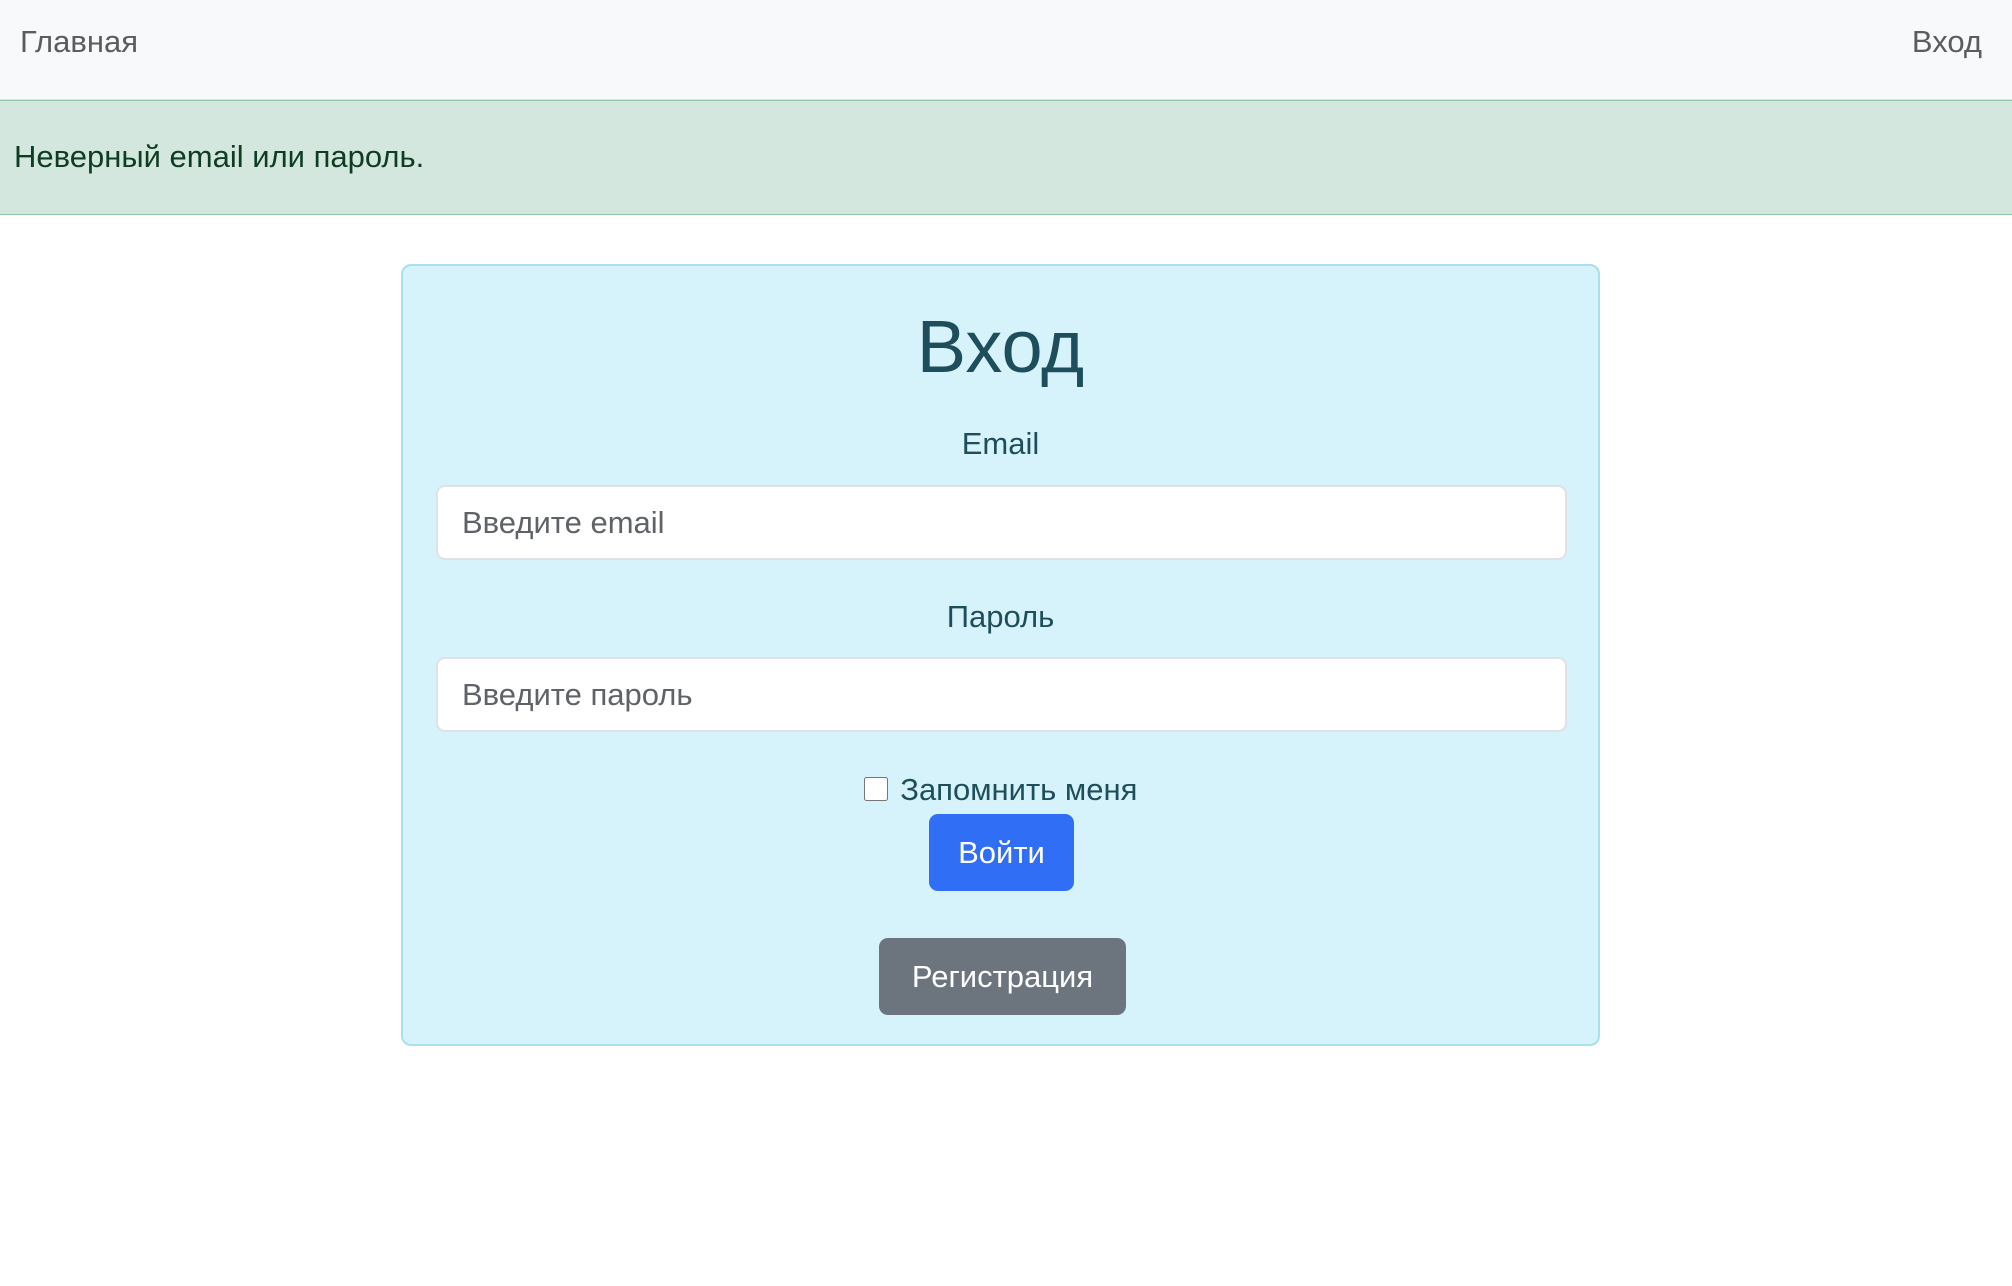 This screenshot has width=2012, height=1286. What do you see at coordinates (1000, 616) in the screenshot?
I see `password-label: Пароль` at bounding box center [1000, 616].